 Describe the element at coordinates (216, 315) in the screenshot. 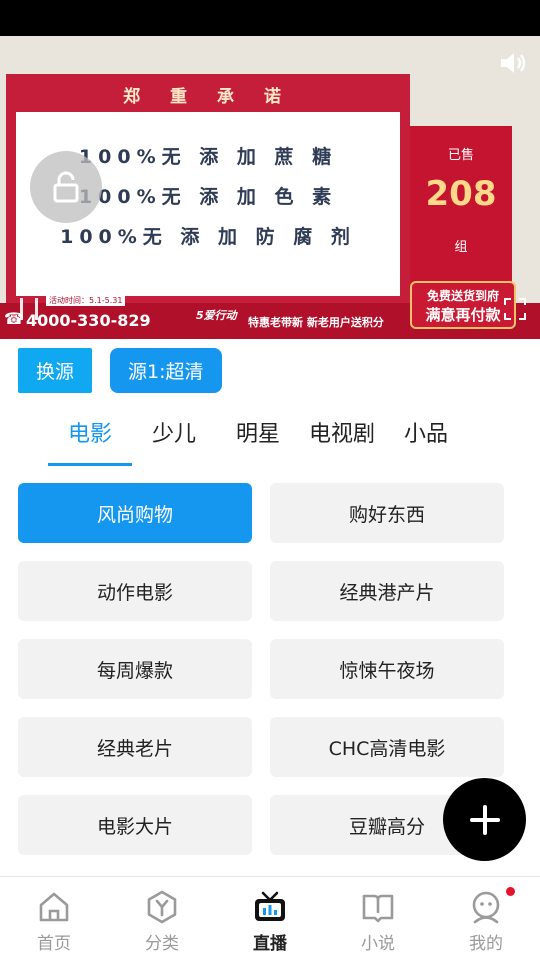

I see `campaign-badge: 5爱行动` at that location.